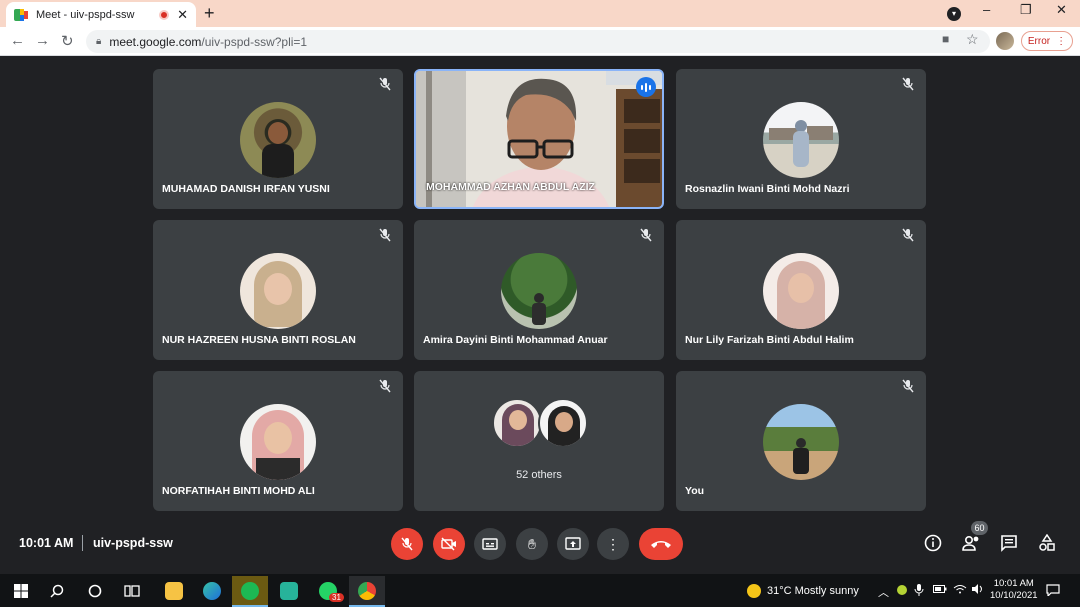 This screenshot has height=607, width=1080. What do you see at coordinates (986, 9) in the screenshot?
I see `minimize-icon: –` at bounding box center [986, 9].